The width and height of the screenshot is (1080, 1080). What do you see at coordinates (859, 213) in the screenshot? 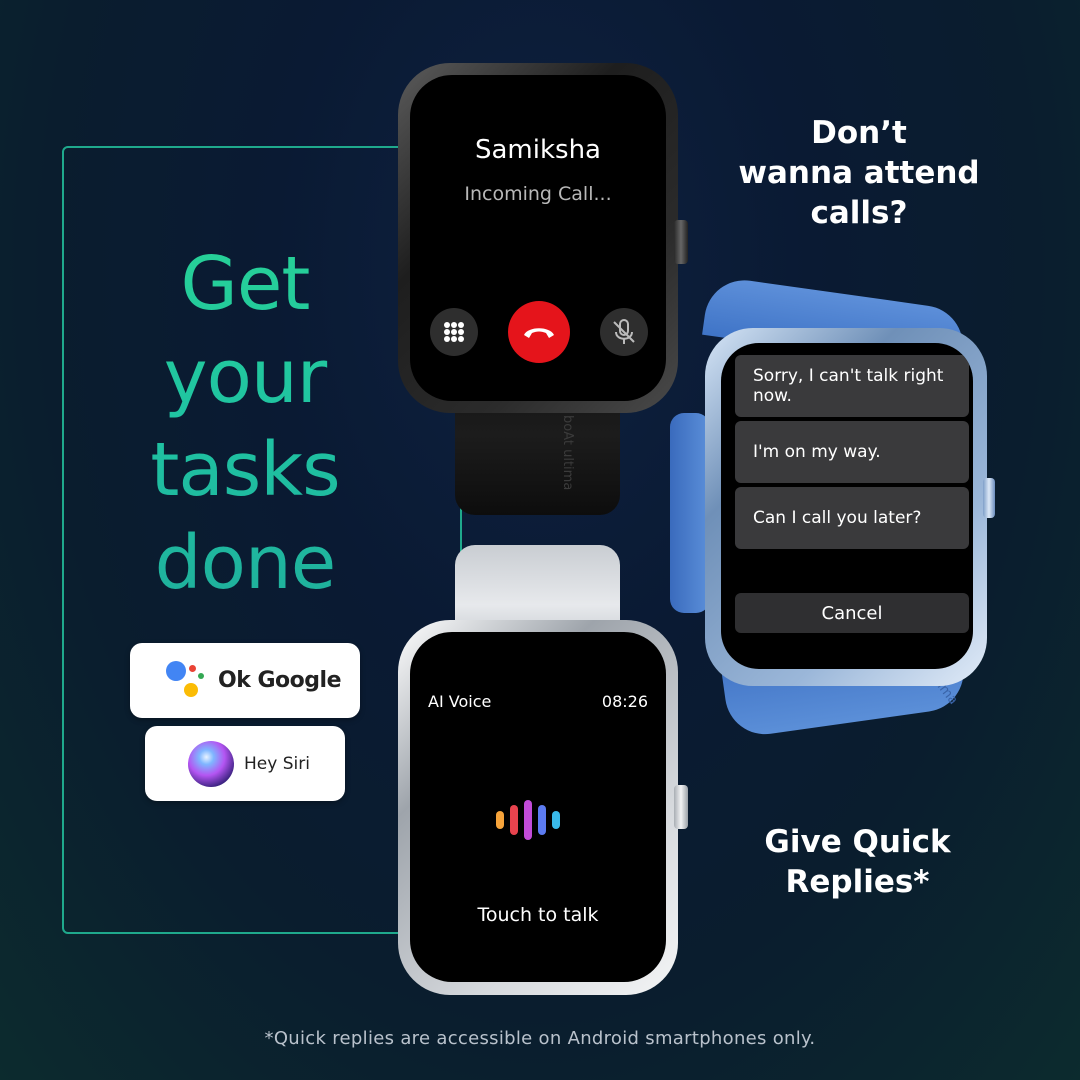
I see `calls-prompt-line-3: calls?` at bounding box center [859, 213].